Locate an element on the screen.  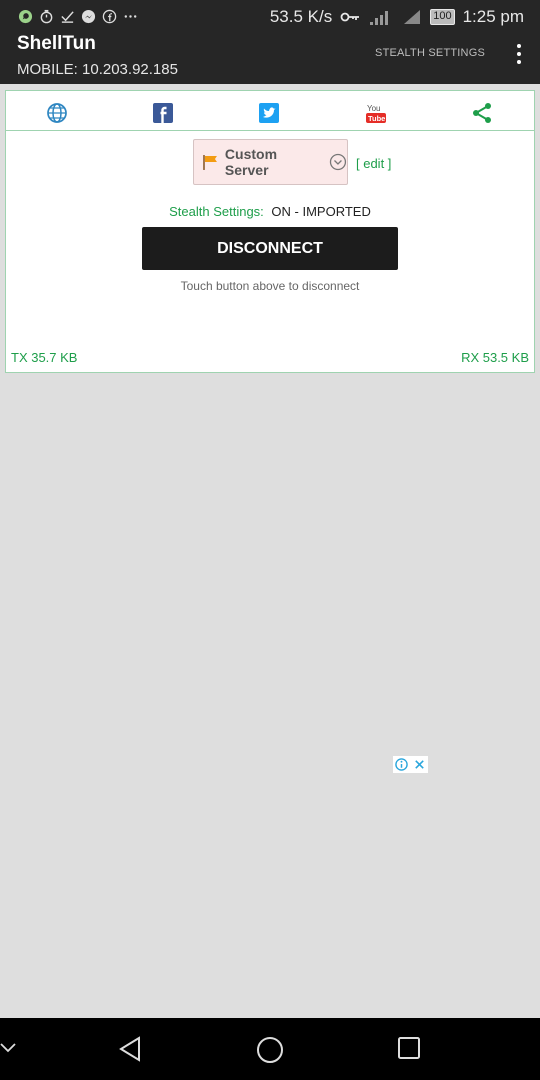
stealth-label: Stealth Settings: is located at coordinates (216, 211).